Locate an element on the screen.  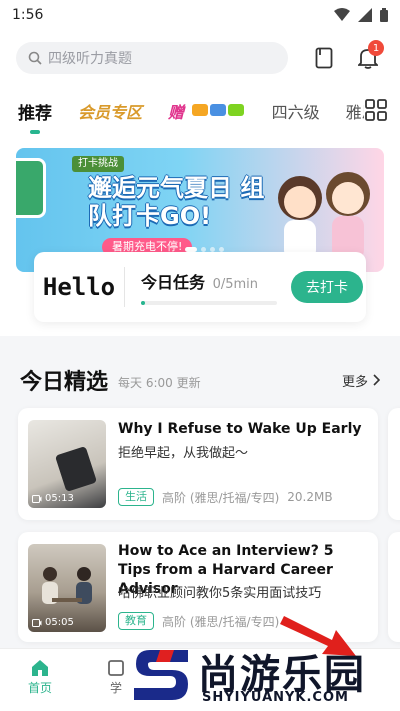
notebook-button is located at coordinates (324, 58).